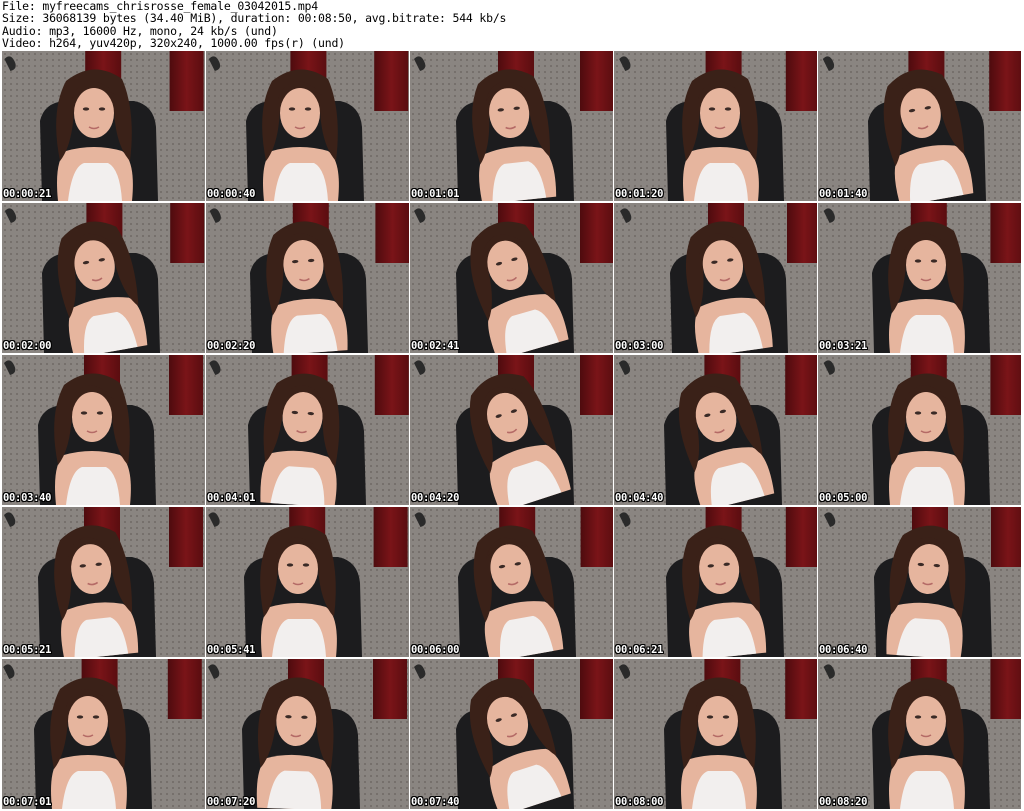 Image resolution: width=1024 pixels, height=811 pixels. I want to click on video-frame-thumbnail: 00:04:40, so click(715, 430).